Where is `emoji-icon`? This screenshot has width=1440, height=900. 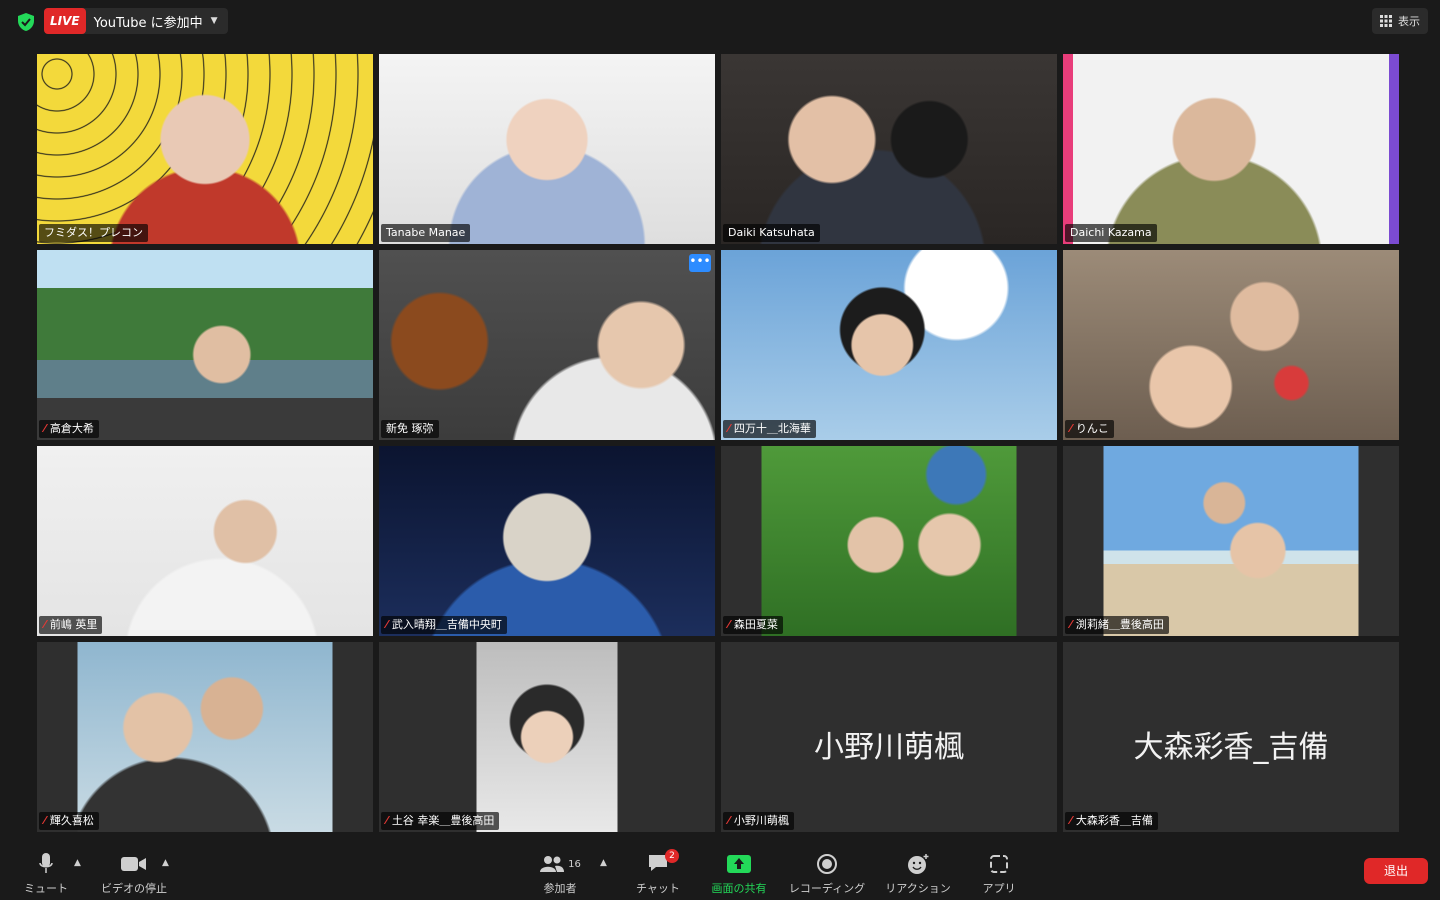 emoji-icon is located at coordinates (918, 864).